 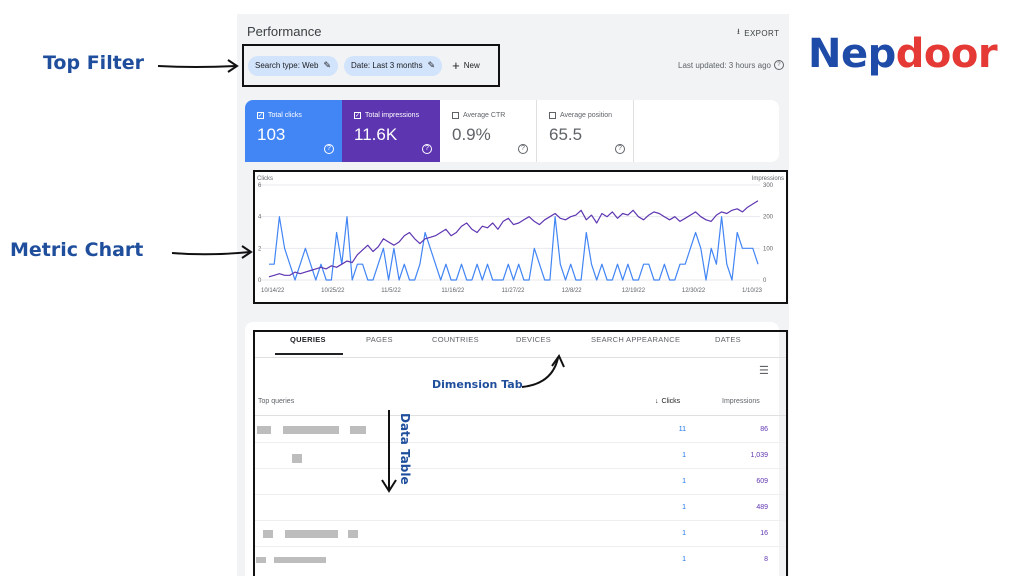 I want to click on arrow-to-filter, so click(x=197, y=66).